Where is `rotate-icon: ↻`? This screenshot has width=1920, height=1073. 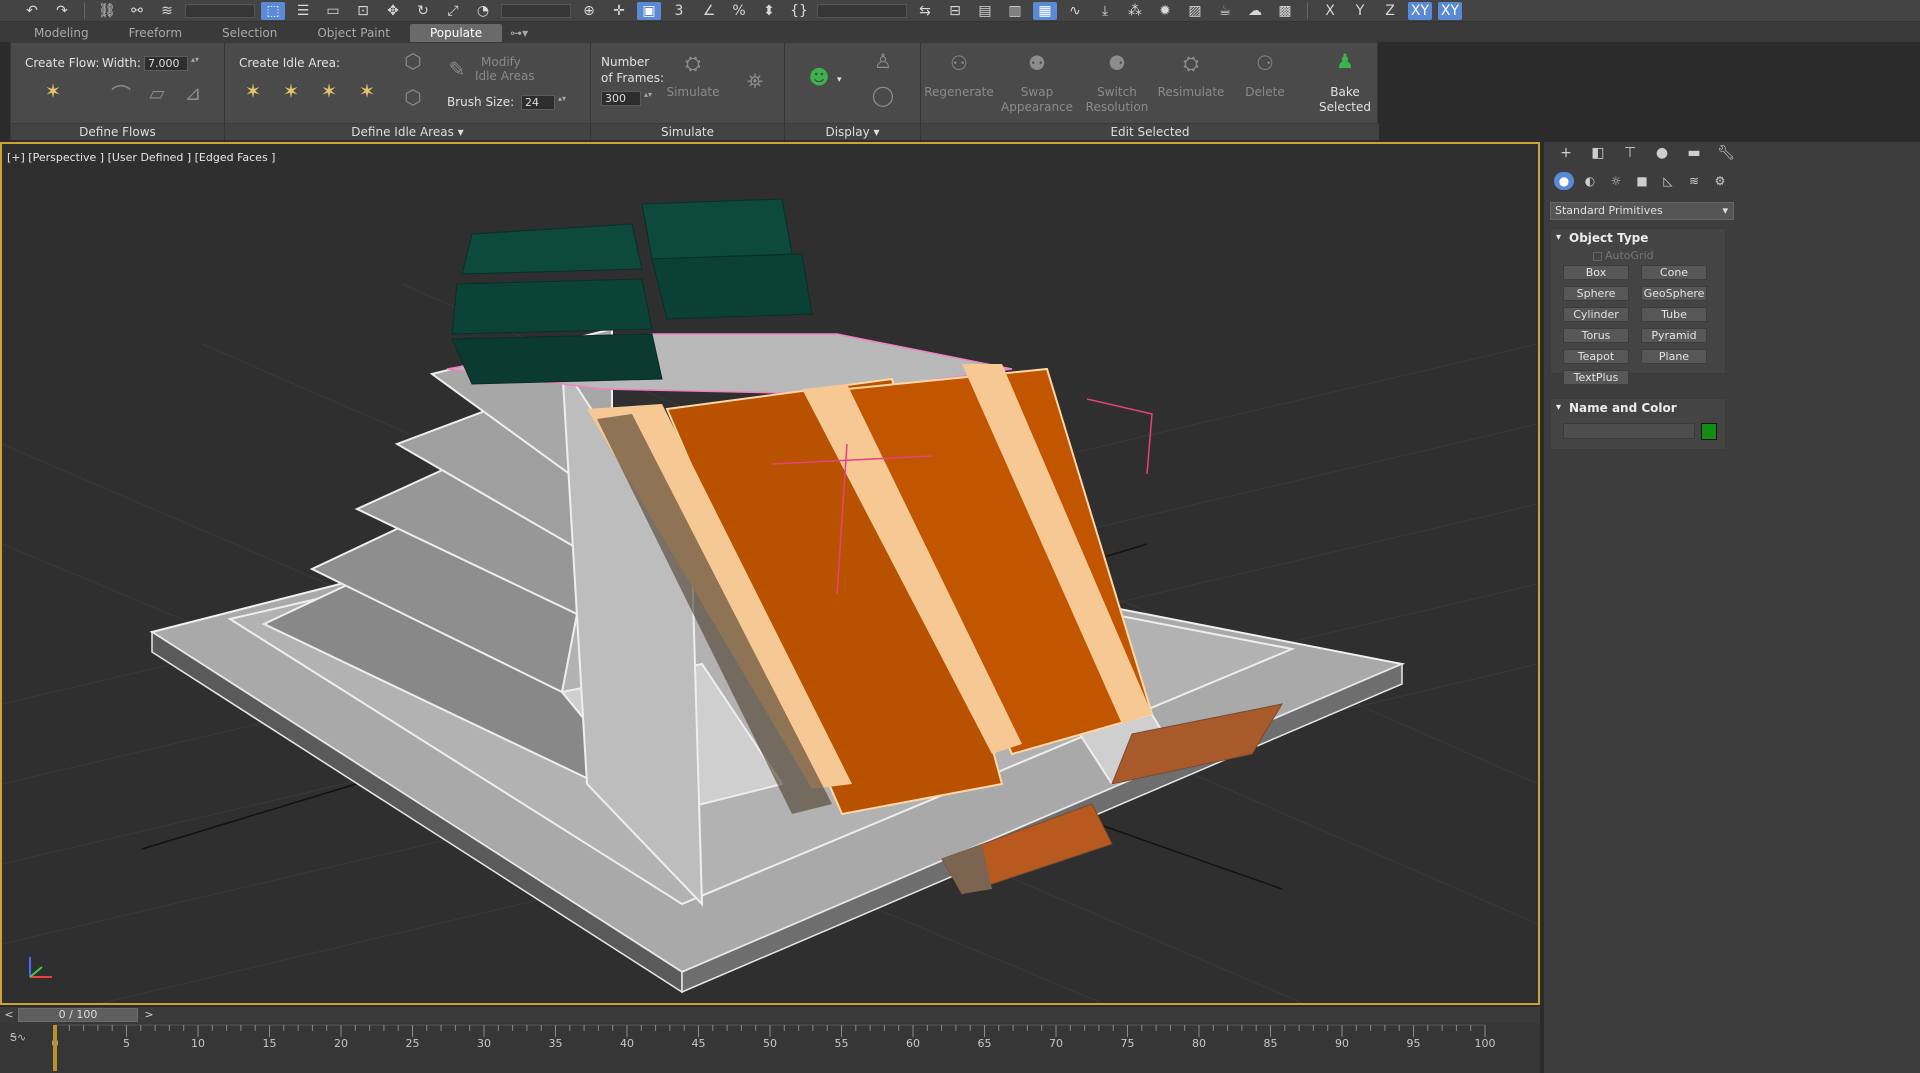 rotate-icon: ↻ is located at coordinates (423, 11).